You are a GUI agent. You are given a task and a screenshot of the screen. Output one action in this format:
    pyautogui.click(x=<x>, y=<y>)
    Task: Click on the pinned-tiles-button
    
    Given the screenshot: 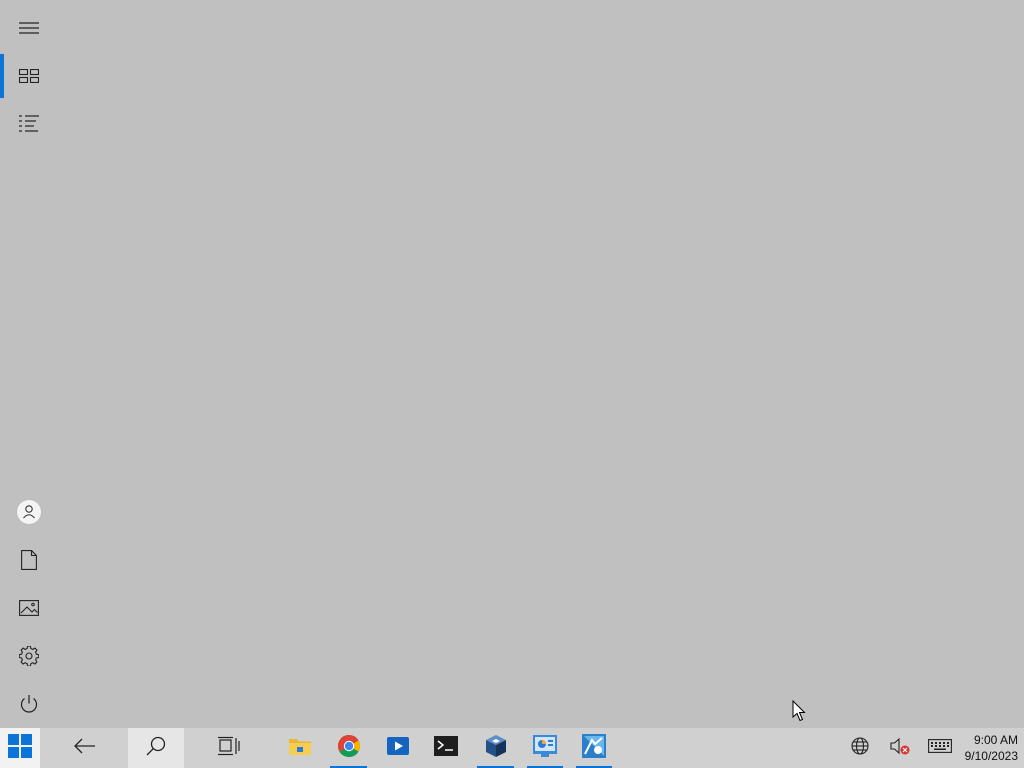 What is the action you would take?
    pyautogui.click(x=29, y=76)
    